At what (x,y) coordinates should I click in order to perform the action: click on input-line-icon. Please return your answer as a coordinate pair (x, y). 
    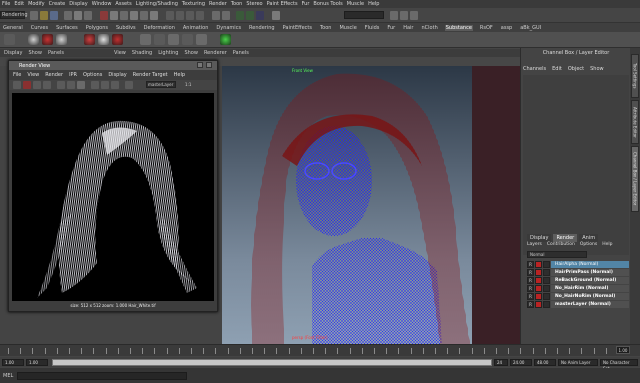
    Looking at the image, I should click on (276, 15).